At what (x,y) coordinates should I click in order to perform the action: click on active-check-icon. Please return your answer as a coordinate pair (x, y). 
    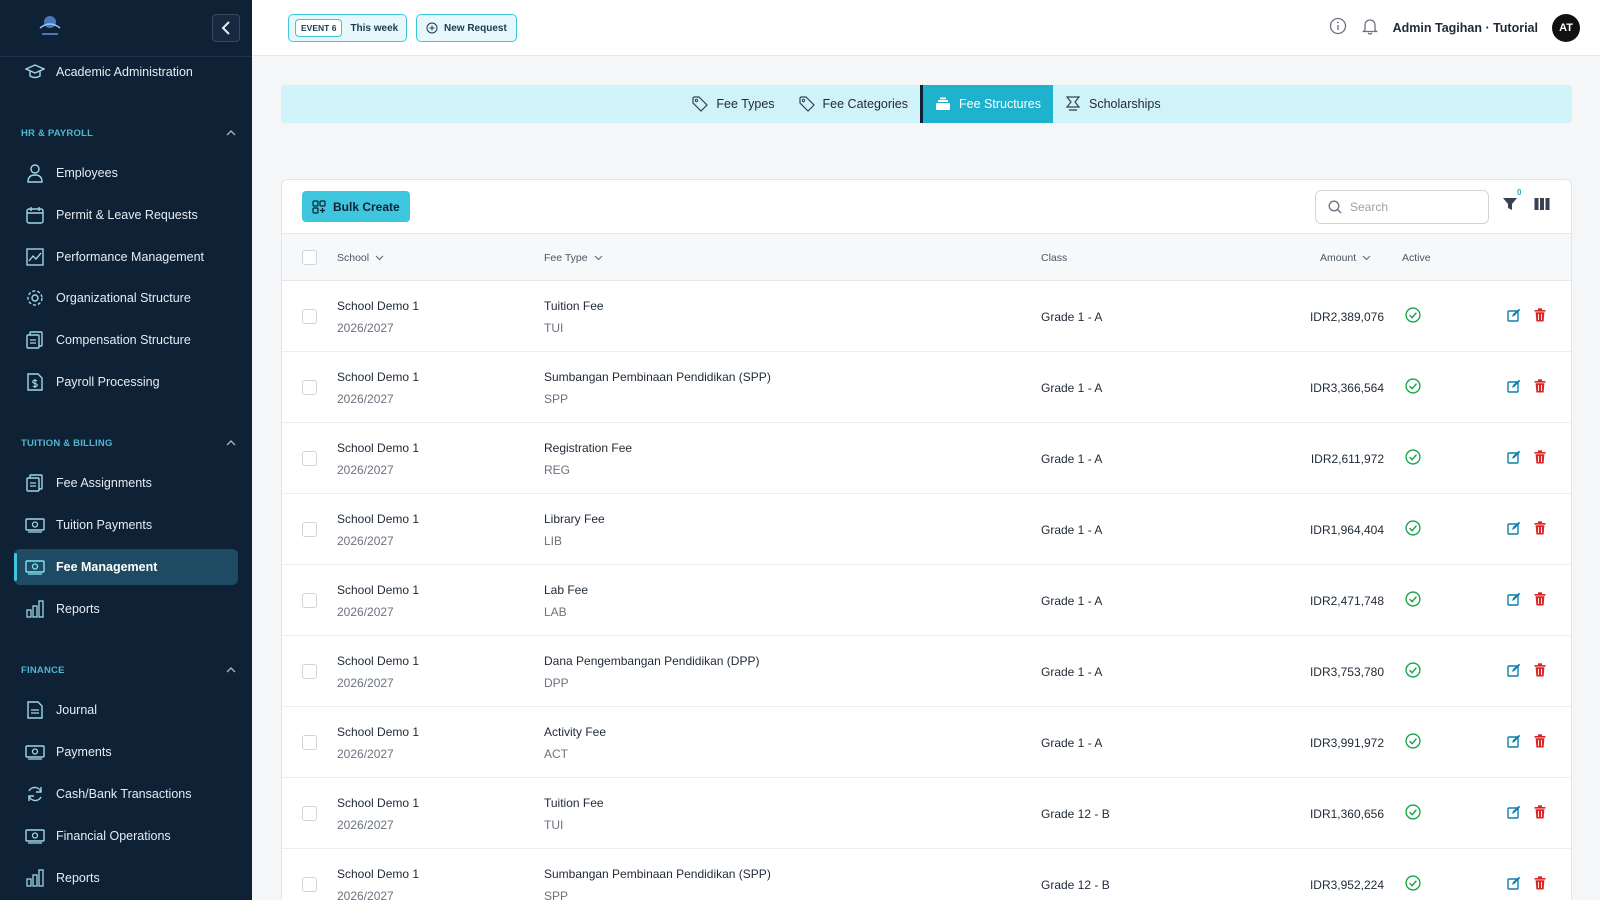
    Looking at the image, I should click on (1413, 528).